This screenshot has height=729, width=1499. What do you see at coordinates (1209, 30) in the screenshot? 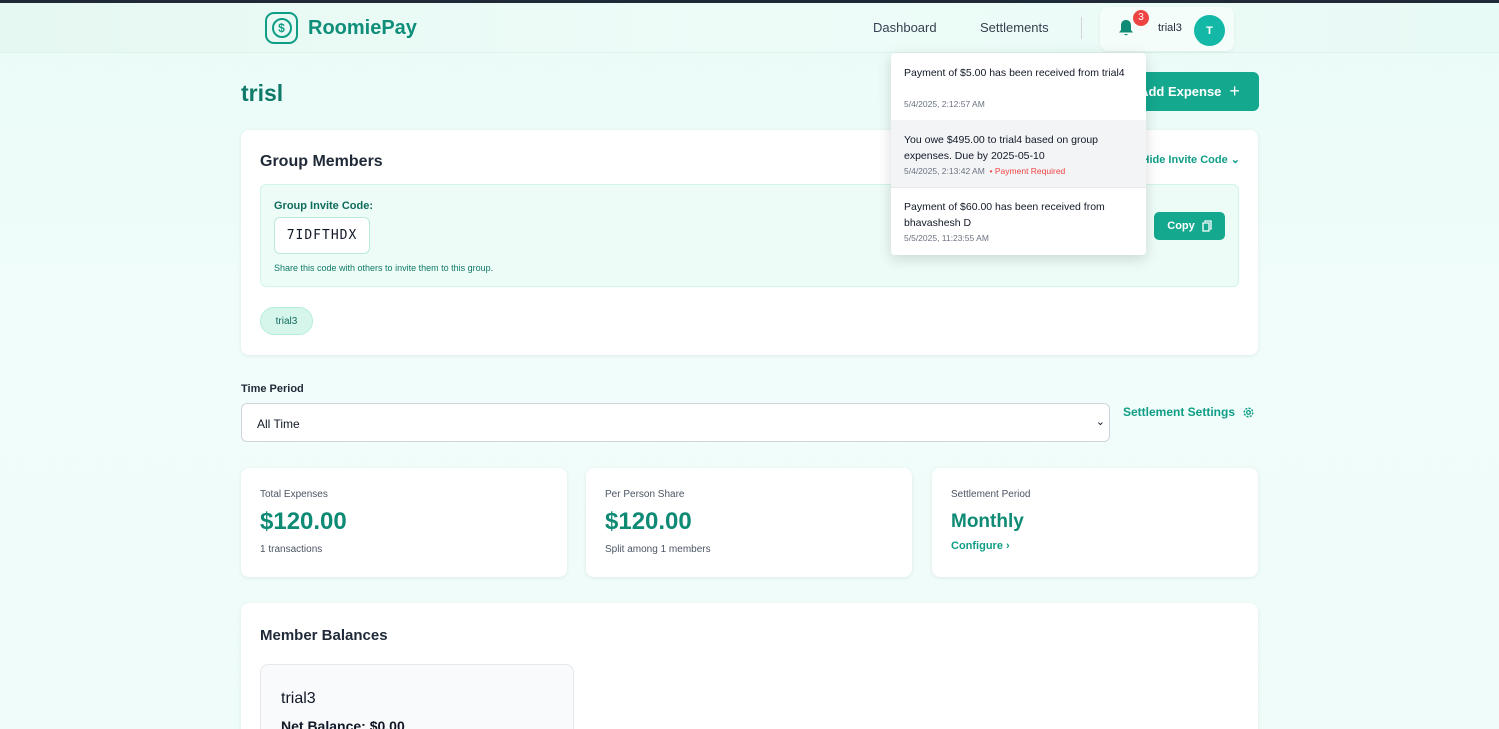
I see `avatar: T` at bounding box center [1209, 30].